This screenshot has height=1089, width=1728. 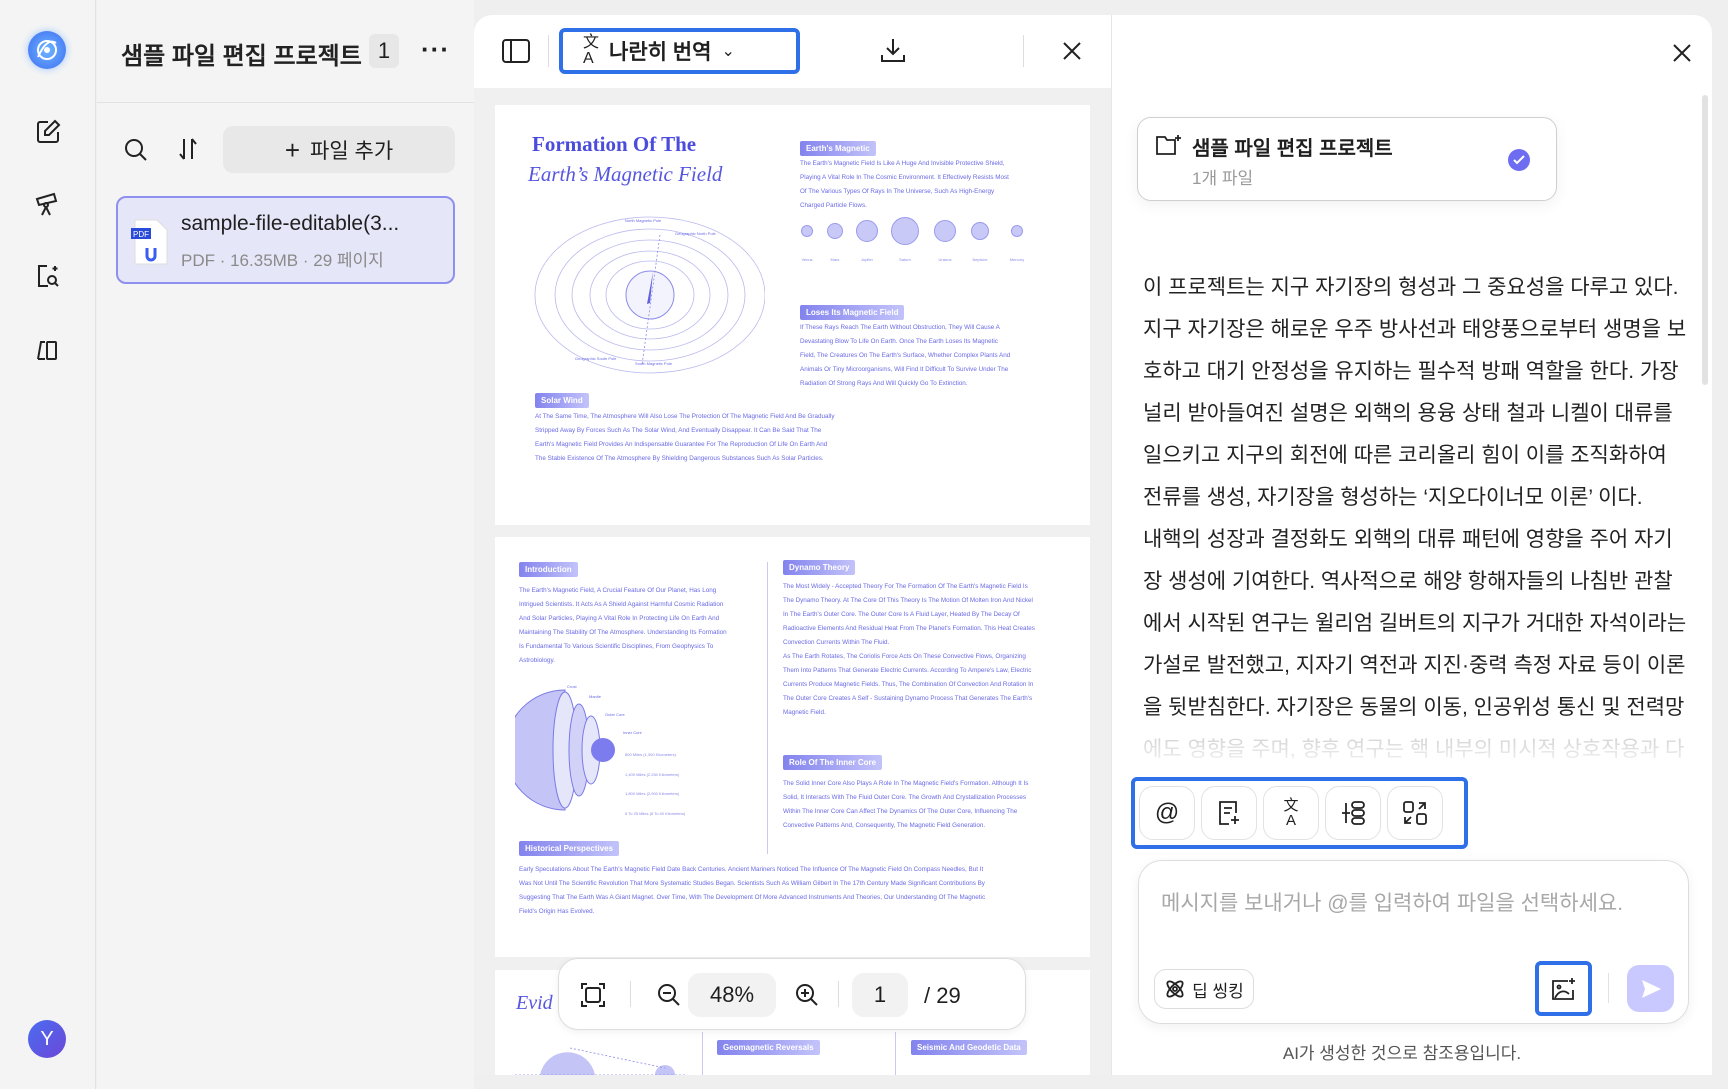 What do you see at coordinates (893, 50) in the screenshot?
I see `download-icon` at bounding box center [893, 50].